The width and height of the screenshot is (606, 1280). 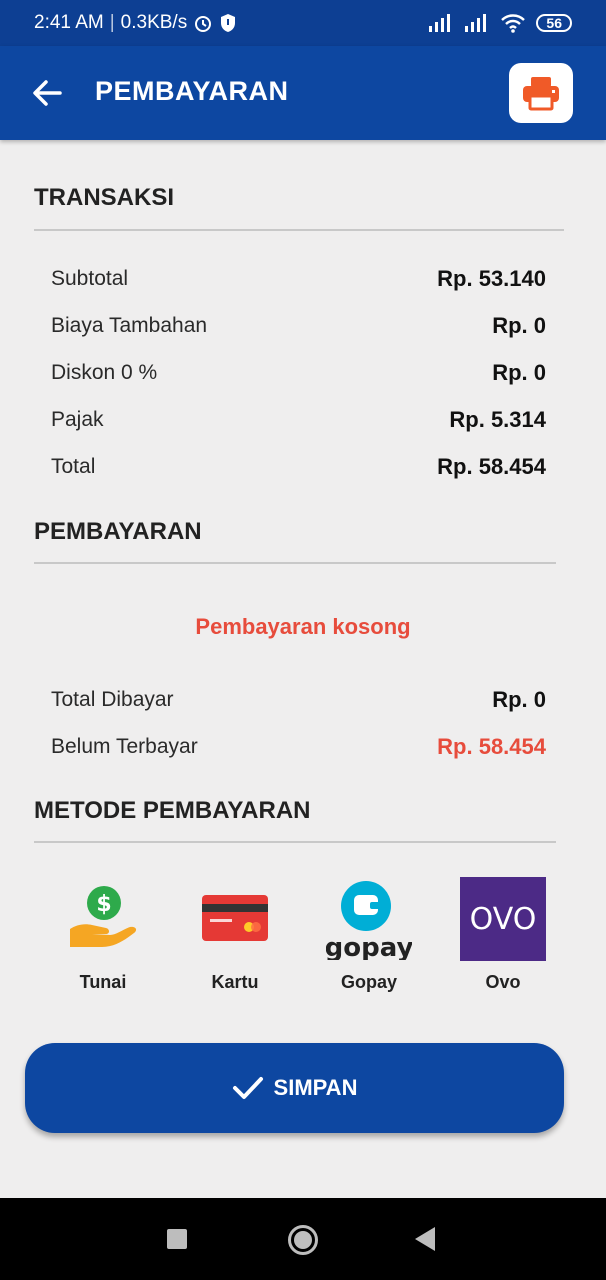 What do you see at coordinates (235, 918) in the screenshot?
I see `credit-card-icon` at bounding box center [235, 918].